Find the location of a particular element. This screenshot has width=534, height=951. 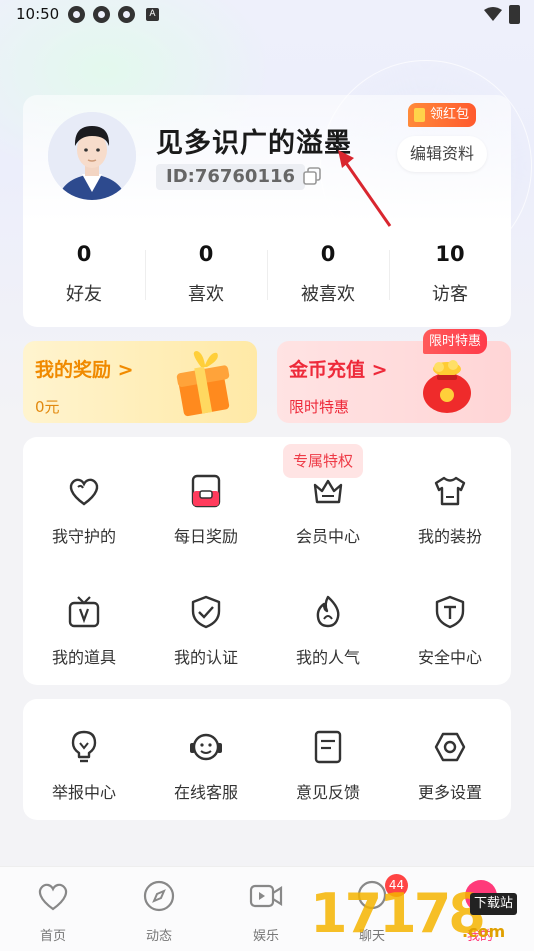

limited-offer-badge: 限时特惠 is located at coordinates (455, 341).